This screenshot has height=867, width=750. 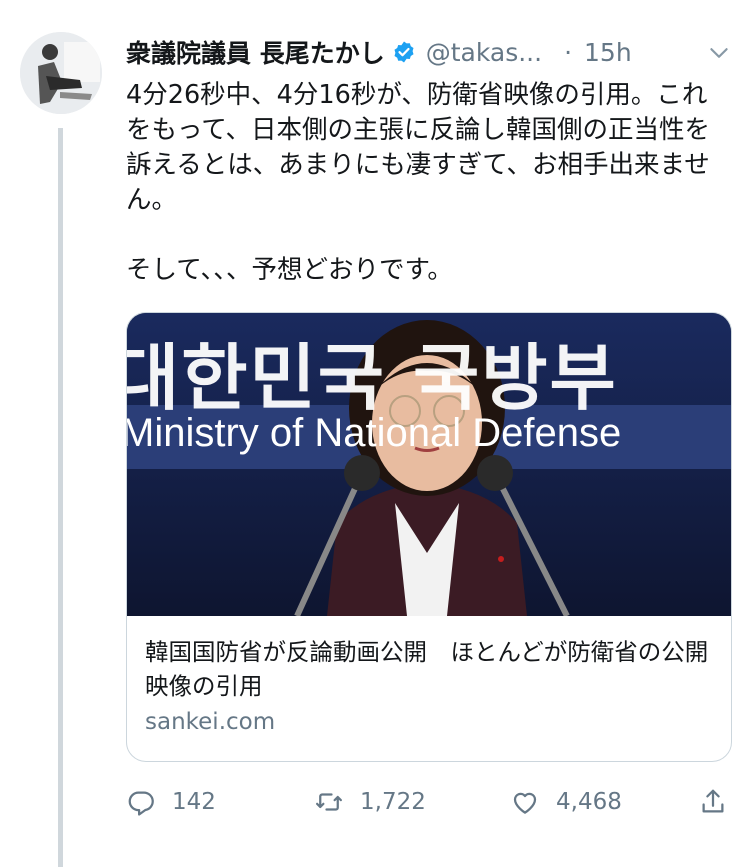 What do you see at coordinates (255, 52) in the screenshot?
I see `author-name: 衆議院議員 長尾たかし` at bounding box center [255, 52].